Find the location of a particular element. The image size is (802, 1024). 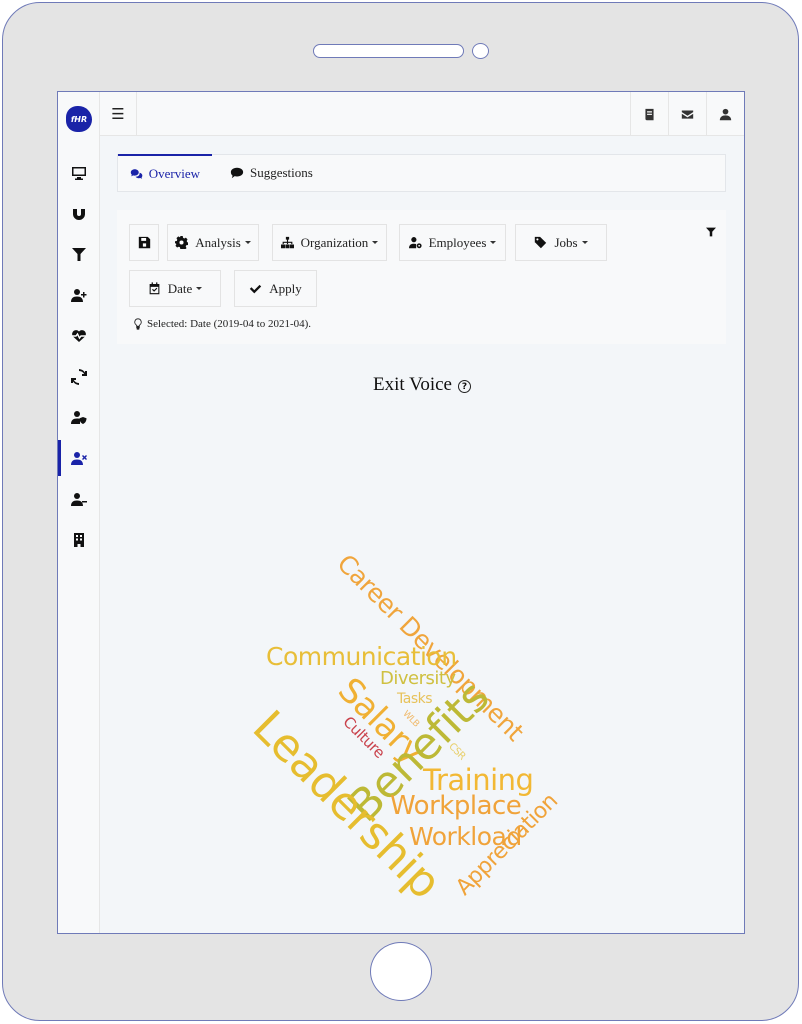

selected-filter-summary: Selected: Date (2019-04 to 2021-04). is located at coordinates (222, 324).